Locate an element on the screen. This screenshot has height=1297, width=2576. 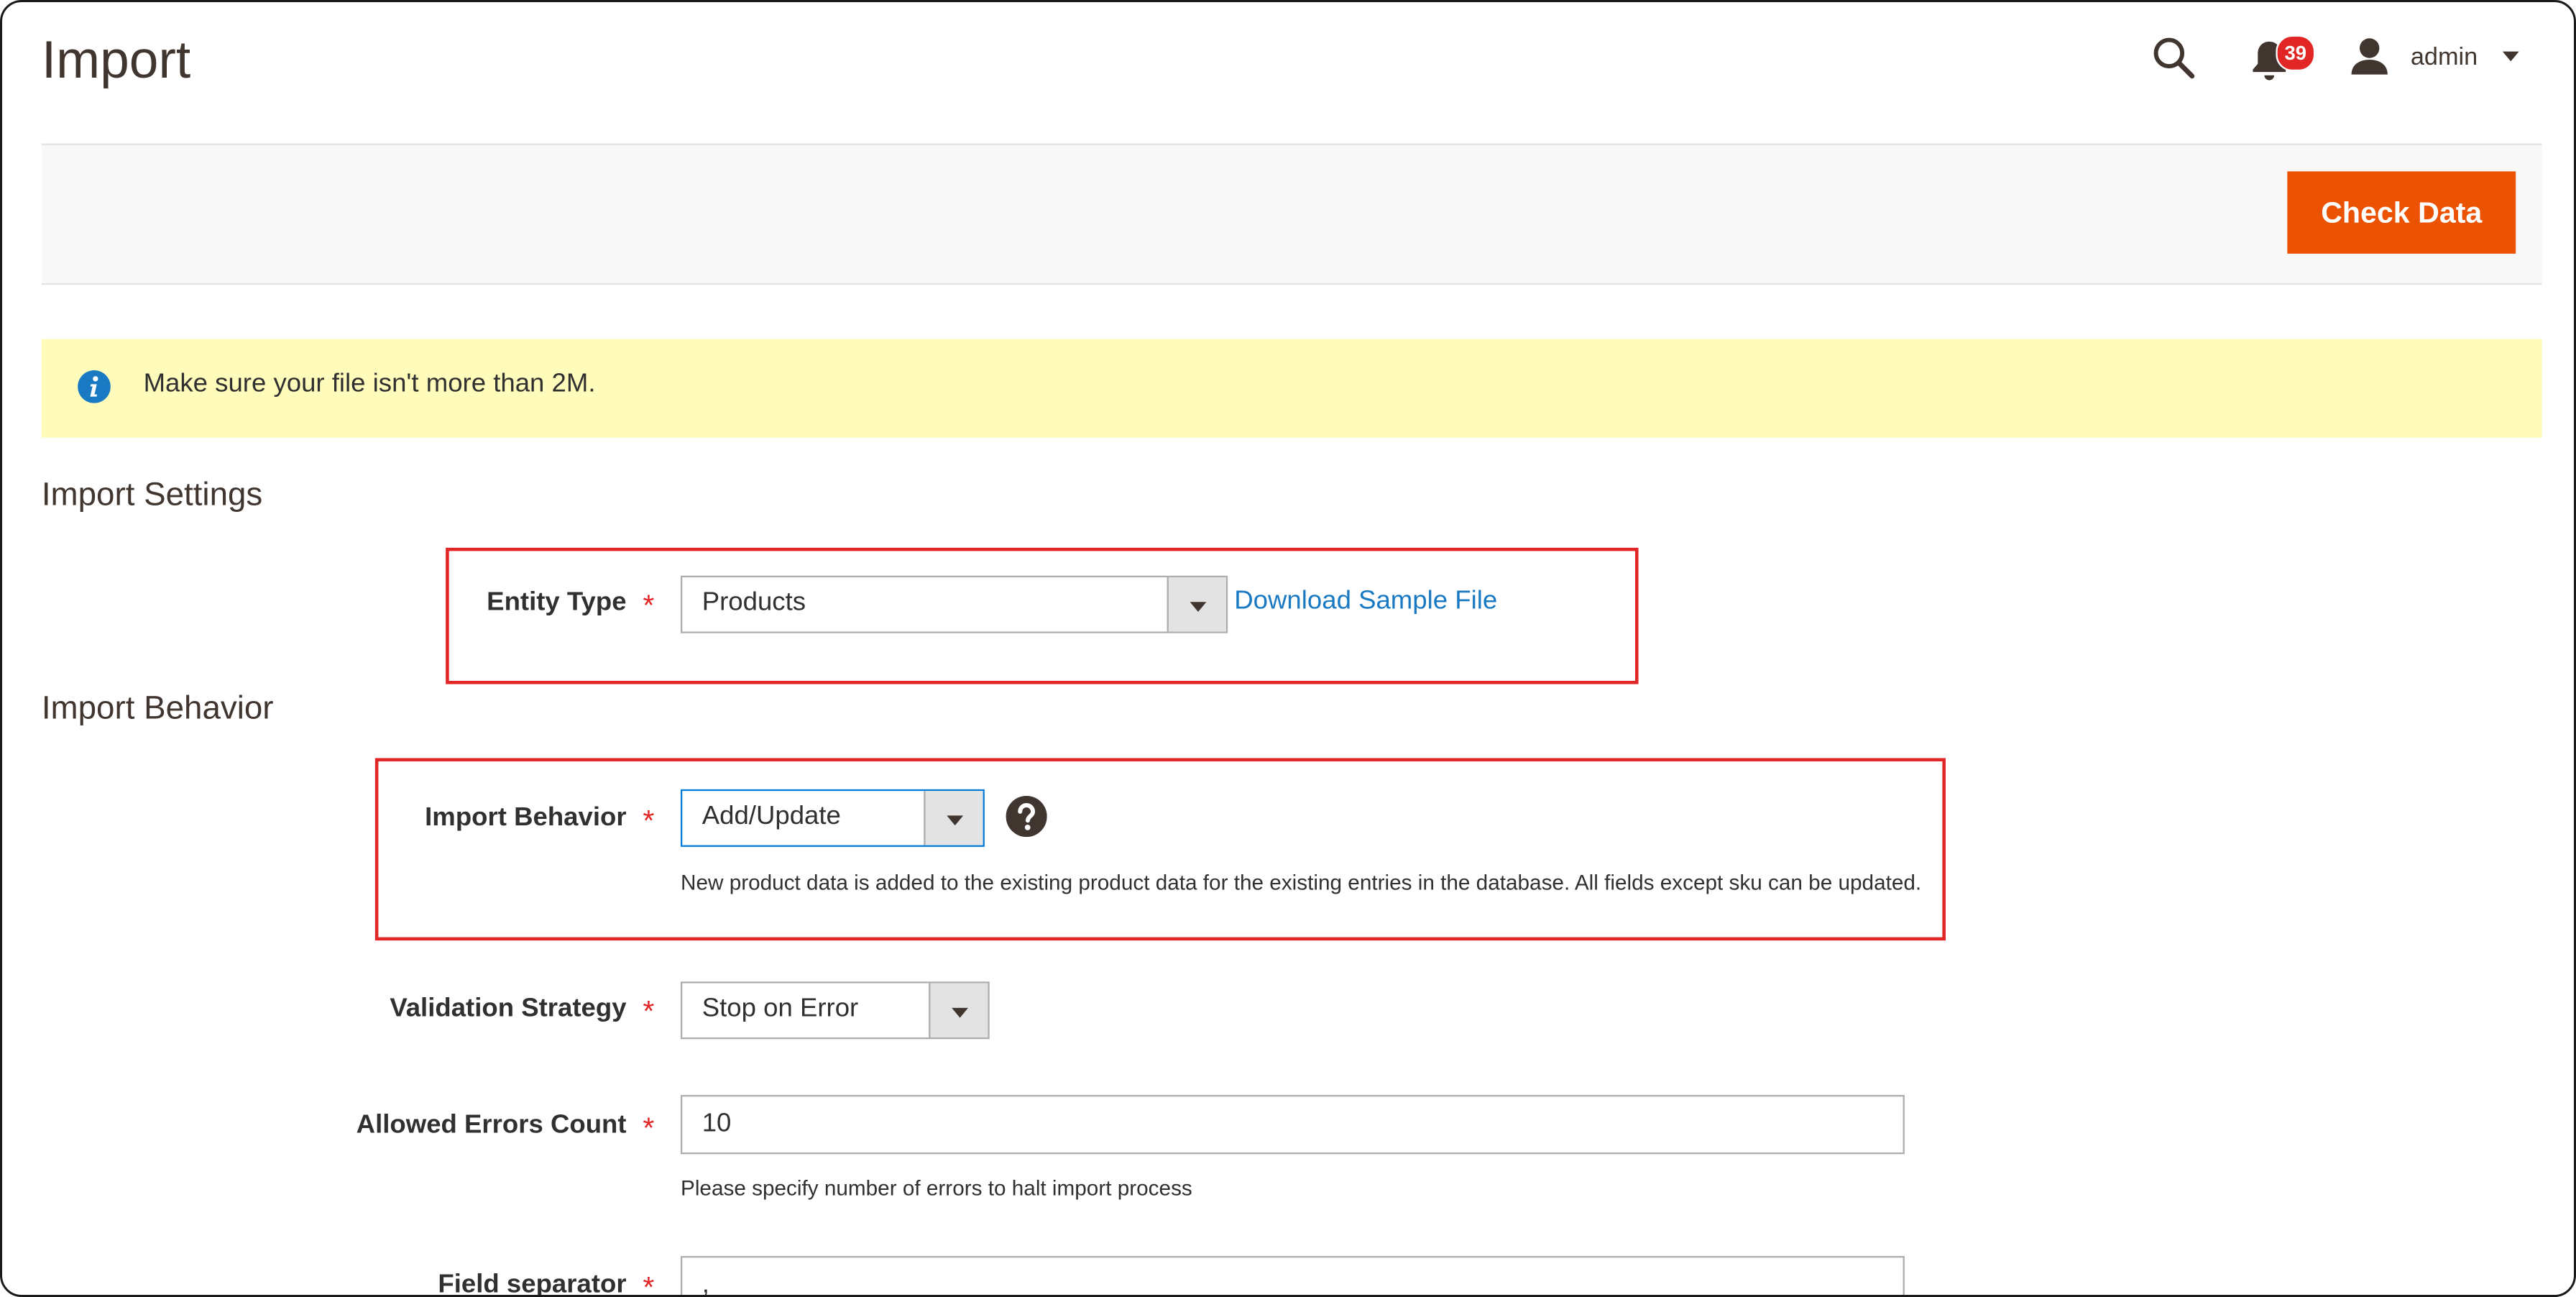
caret-down-icon is located at coordinates (2510, 56).